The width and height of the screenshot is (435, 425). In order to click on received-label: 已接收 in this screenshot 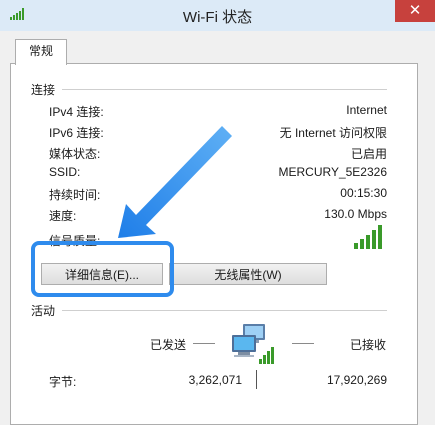, I will do `click(368, 345)`.